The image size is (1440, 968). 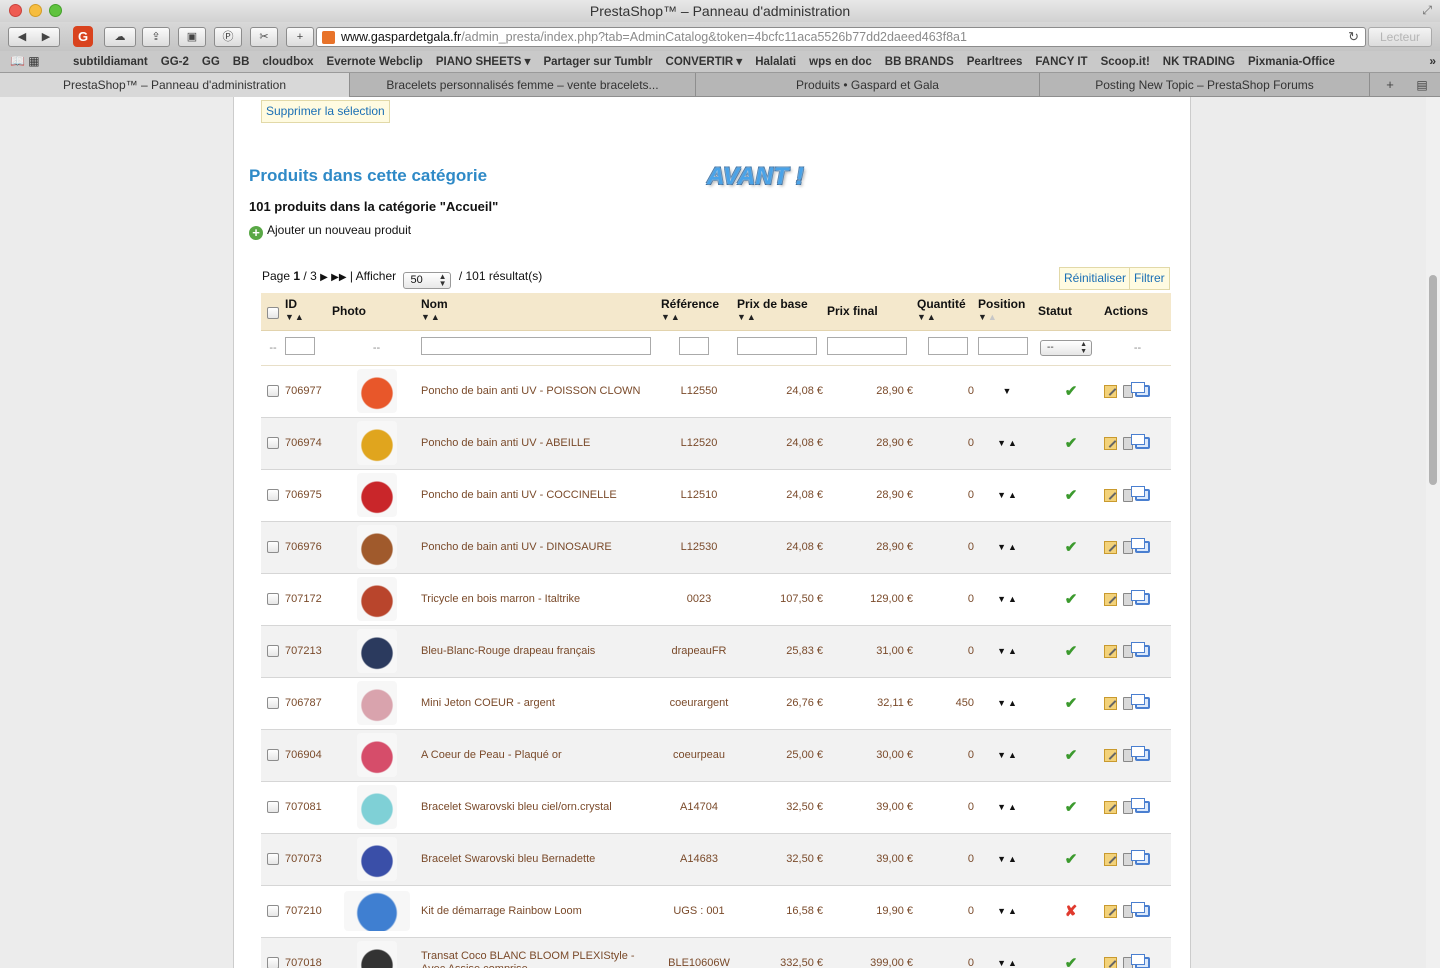 What do you see at coordinates (541, 807) in the screenshot?
I see `product-name: Bracelet Swarovski bleu ciel/orn.crystal` at bounding box center [541, 807].